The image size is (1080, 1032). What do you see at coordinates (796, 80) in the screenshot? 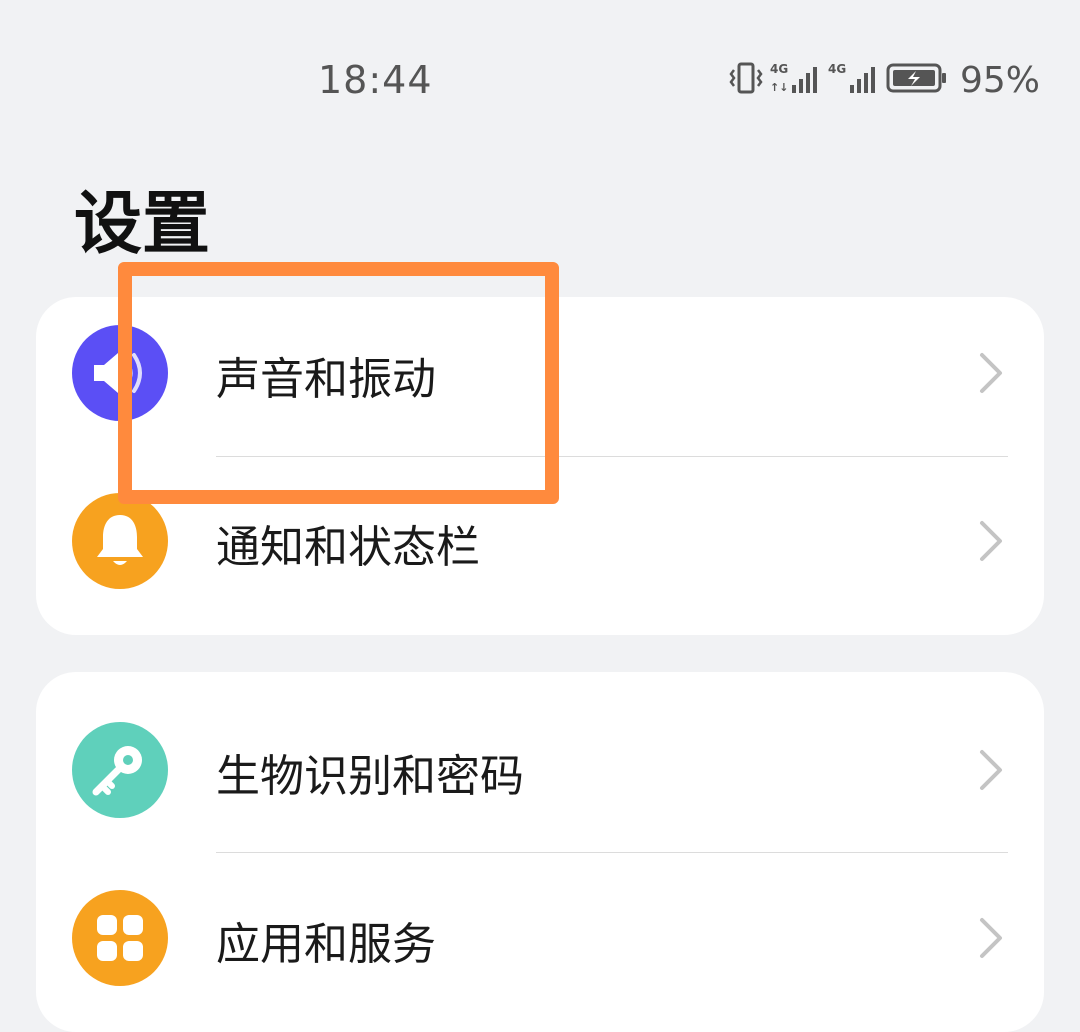
I see `signal-4g-icon: 4G ↑↓` at bounding box center [796, 80].